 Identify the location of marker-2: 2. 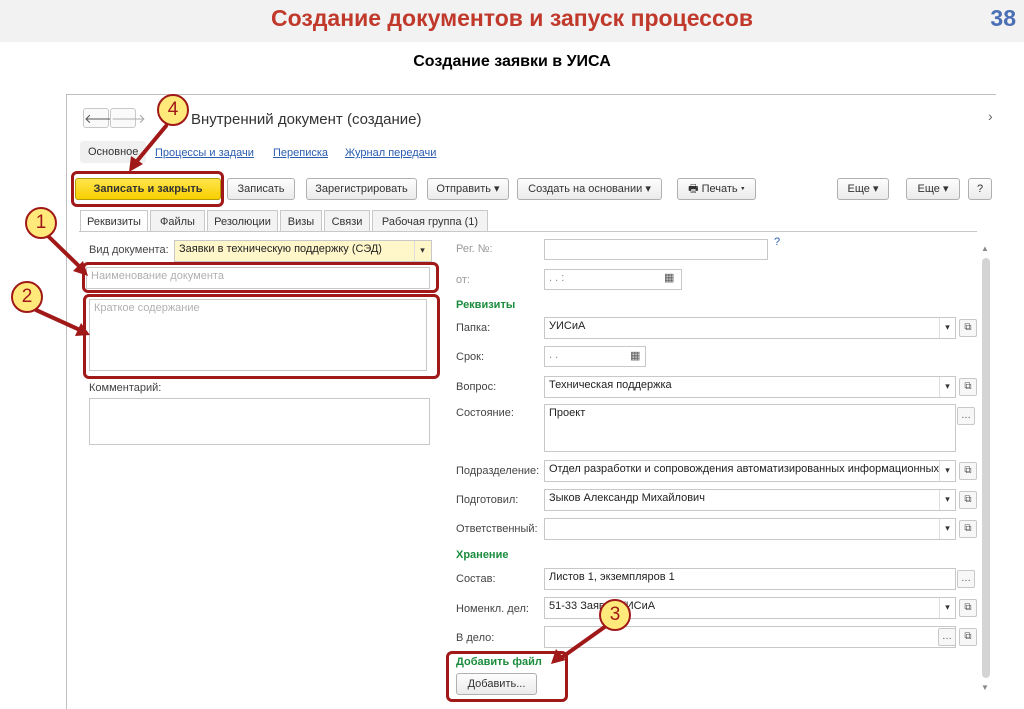
(27, 297).